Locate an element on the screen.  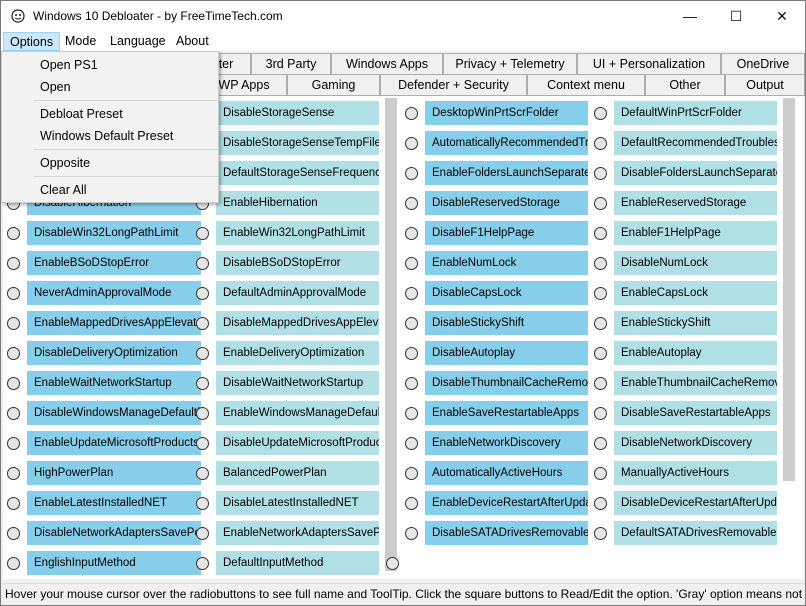
option-label: EnableUpdateMicrosoftProducts is located at coordinates (114, 443).